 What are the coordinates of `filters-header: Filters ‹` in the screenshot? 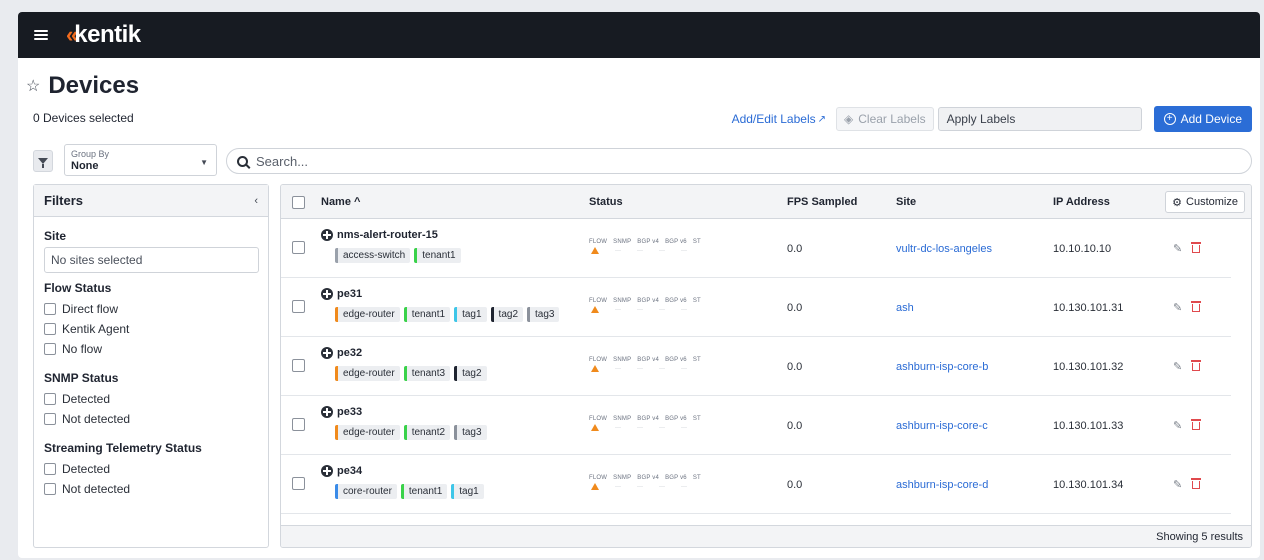 It's located at (151, 201).